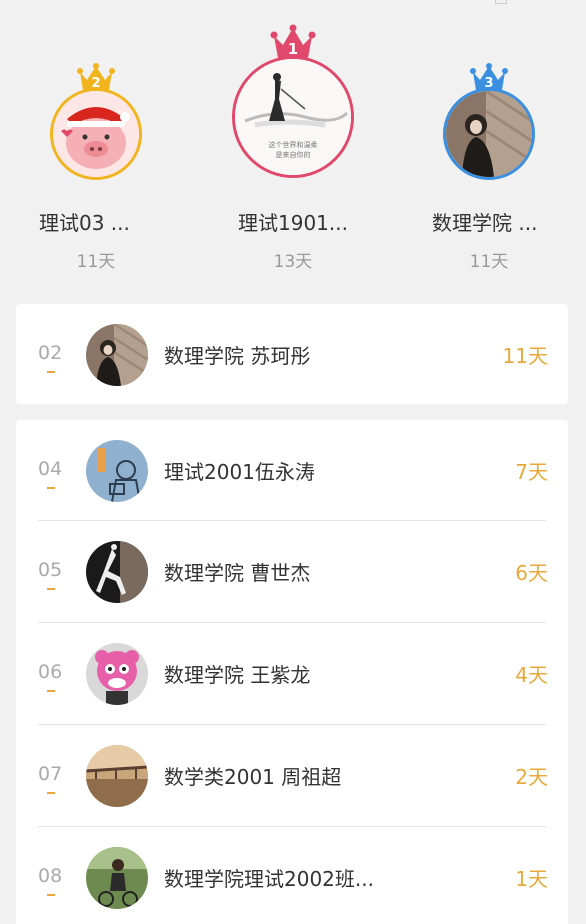 Image resolution: width=586 pixels, height=924 pixels. I want to click on cyclist-photo-avatar-icon, so click(117, 878).